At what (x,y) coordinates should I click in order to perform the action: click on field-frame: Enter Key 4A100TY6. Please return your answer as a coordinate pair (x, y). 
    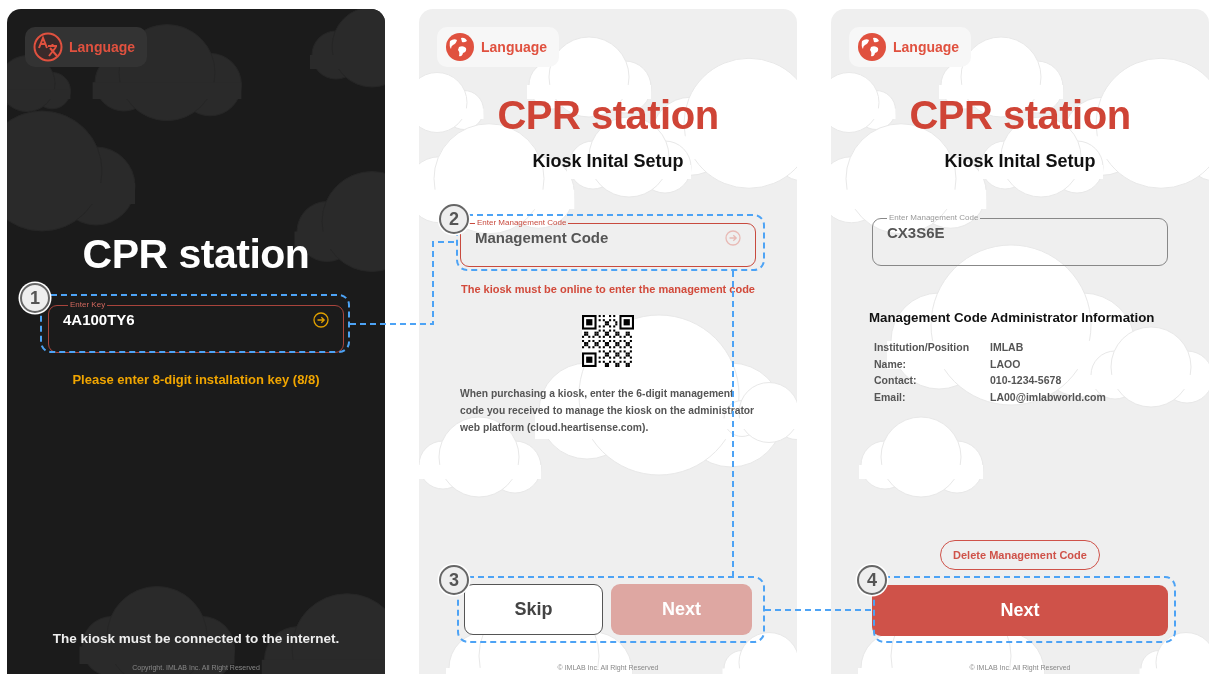
    Looking at the image, I should click on (196, 327).